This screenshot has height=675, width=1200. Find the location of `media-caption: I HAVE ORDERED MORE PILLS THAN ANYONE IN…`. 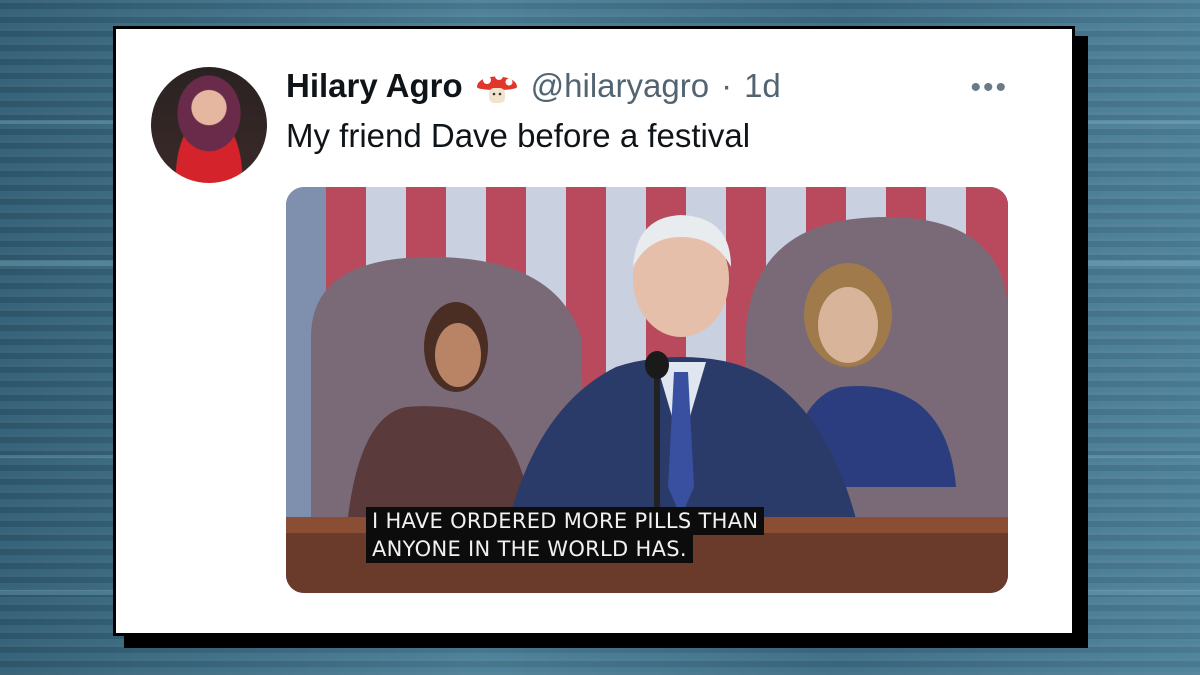

media-caption: I HAVE ORDERED MORE PILLS THAN ANYONE IN… is located at coordinates (565, 535).